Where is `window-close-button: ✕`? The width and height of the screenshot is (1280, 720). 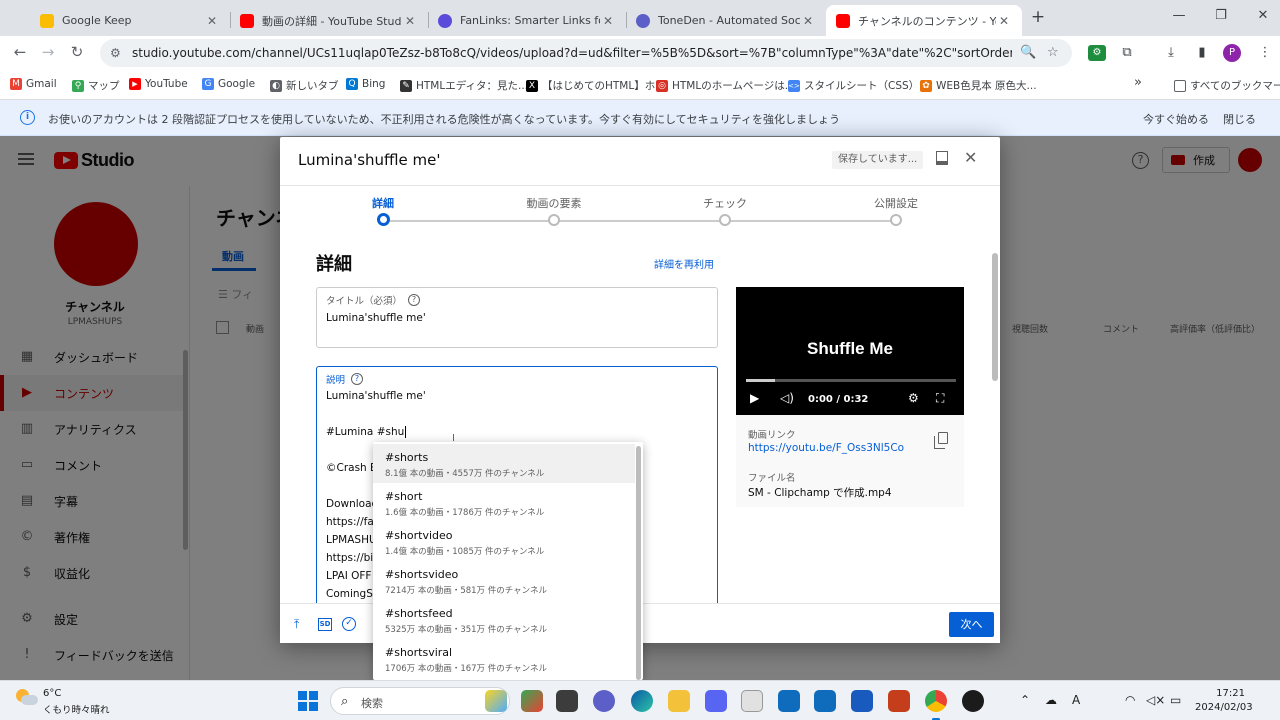 window-close-button: ✕ is located at coordinates (1263, 15).